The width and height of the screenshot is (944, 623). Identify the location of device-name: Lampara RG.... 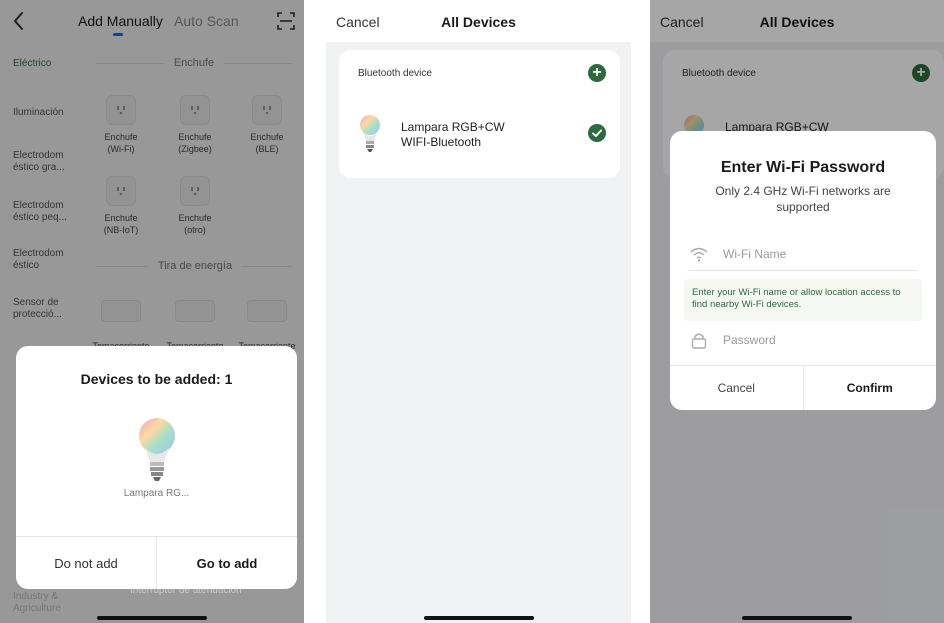
(156, 493).